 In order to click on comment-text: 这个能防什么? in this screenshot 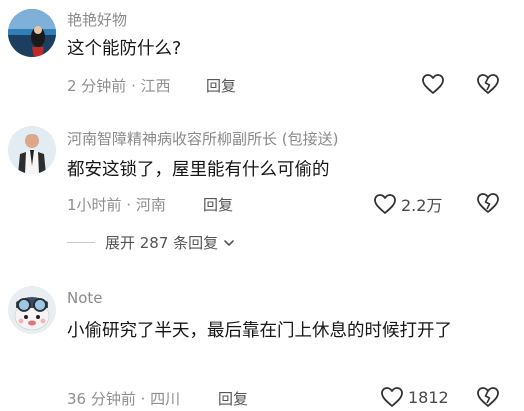, I will do `click(124, 49)`.